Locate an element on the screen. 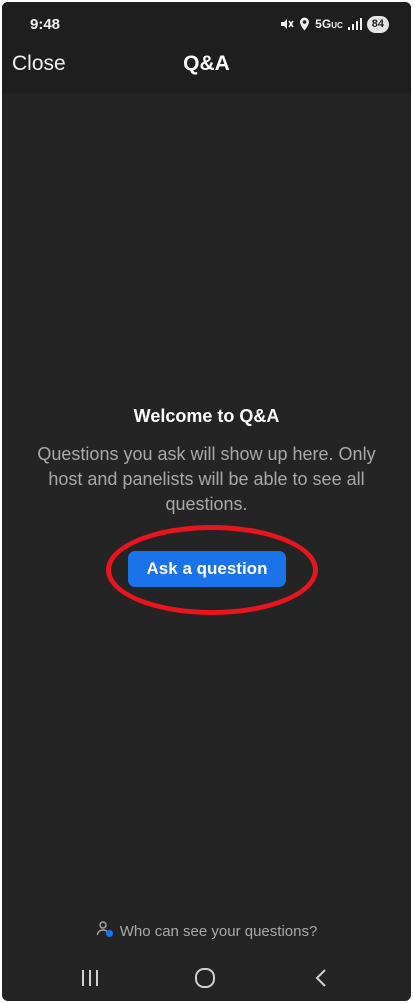 Image resolution: width=413 pixels, height=1003 pixels. who-can-see-link: Who can see your questions? is located at coordinates (206, 931).